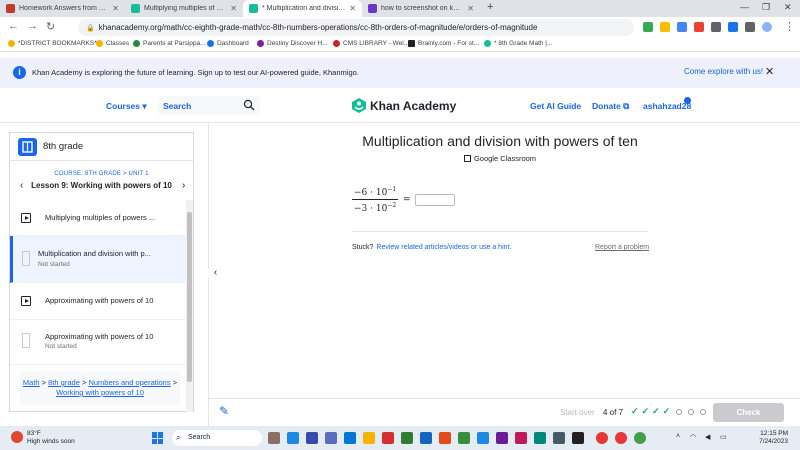 This screenshot has width=800, height=450. I want to click on browser-tab: Homework Answers from Subje... ✕, so click(62, 8).